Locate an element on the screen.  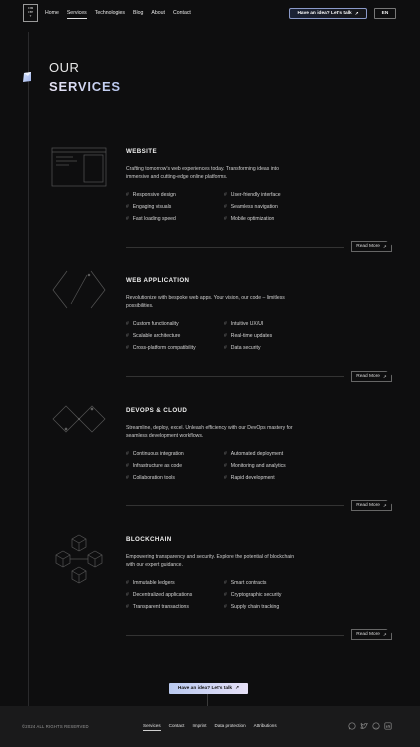
logo-text: CON CEP T is located at coordinates (30, 12).